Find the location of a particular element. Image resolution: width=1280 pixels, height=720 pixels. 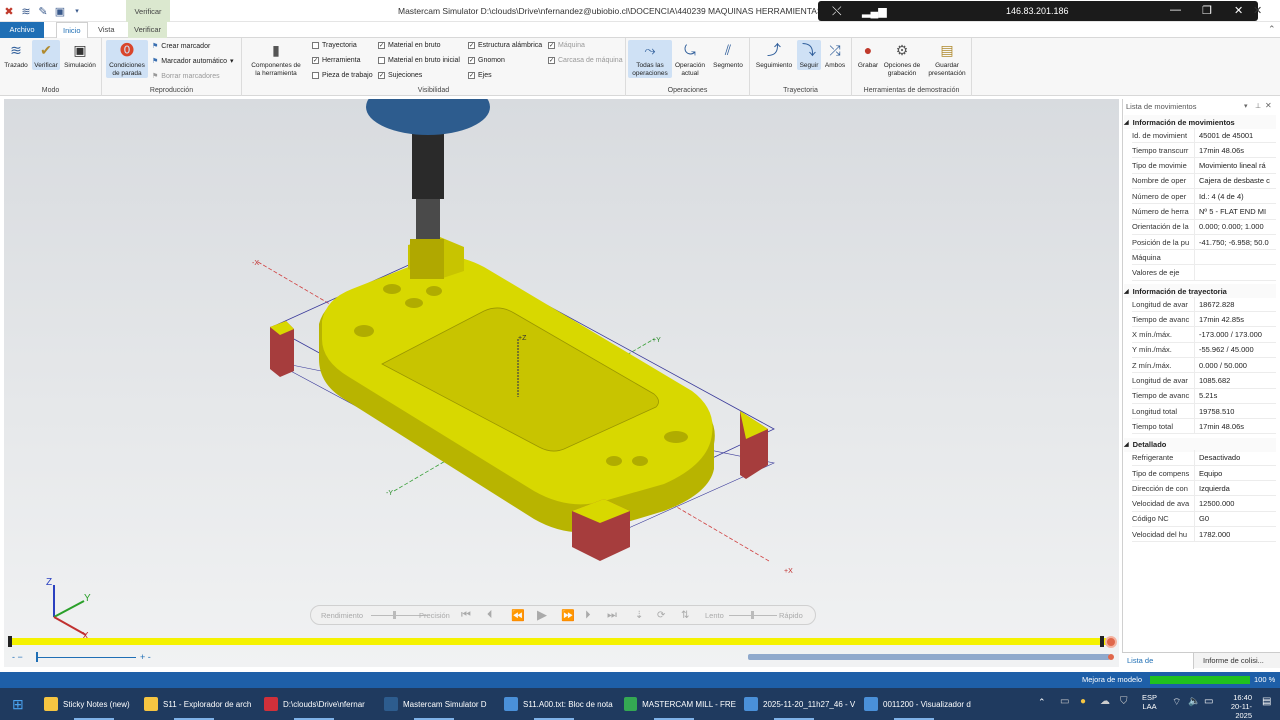

first-icon: ⏮ is located at coordinates (466, 615).